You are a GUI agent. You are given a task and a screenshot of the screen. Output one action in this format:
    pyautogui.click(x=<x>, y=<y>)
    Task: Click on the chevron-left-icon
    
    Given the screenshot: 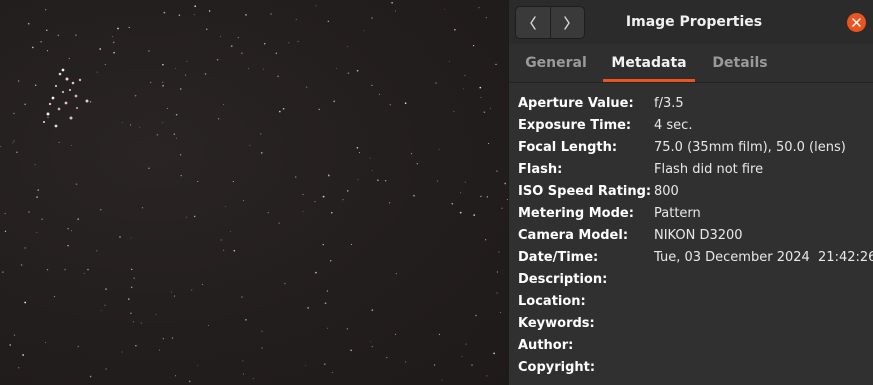 What is the action you would take?
    pyautogui.click(x=533, y=22)
    